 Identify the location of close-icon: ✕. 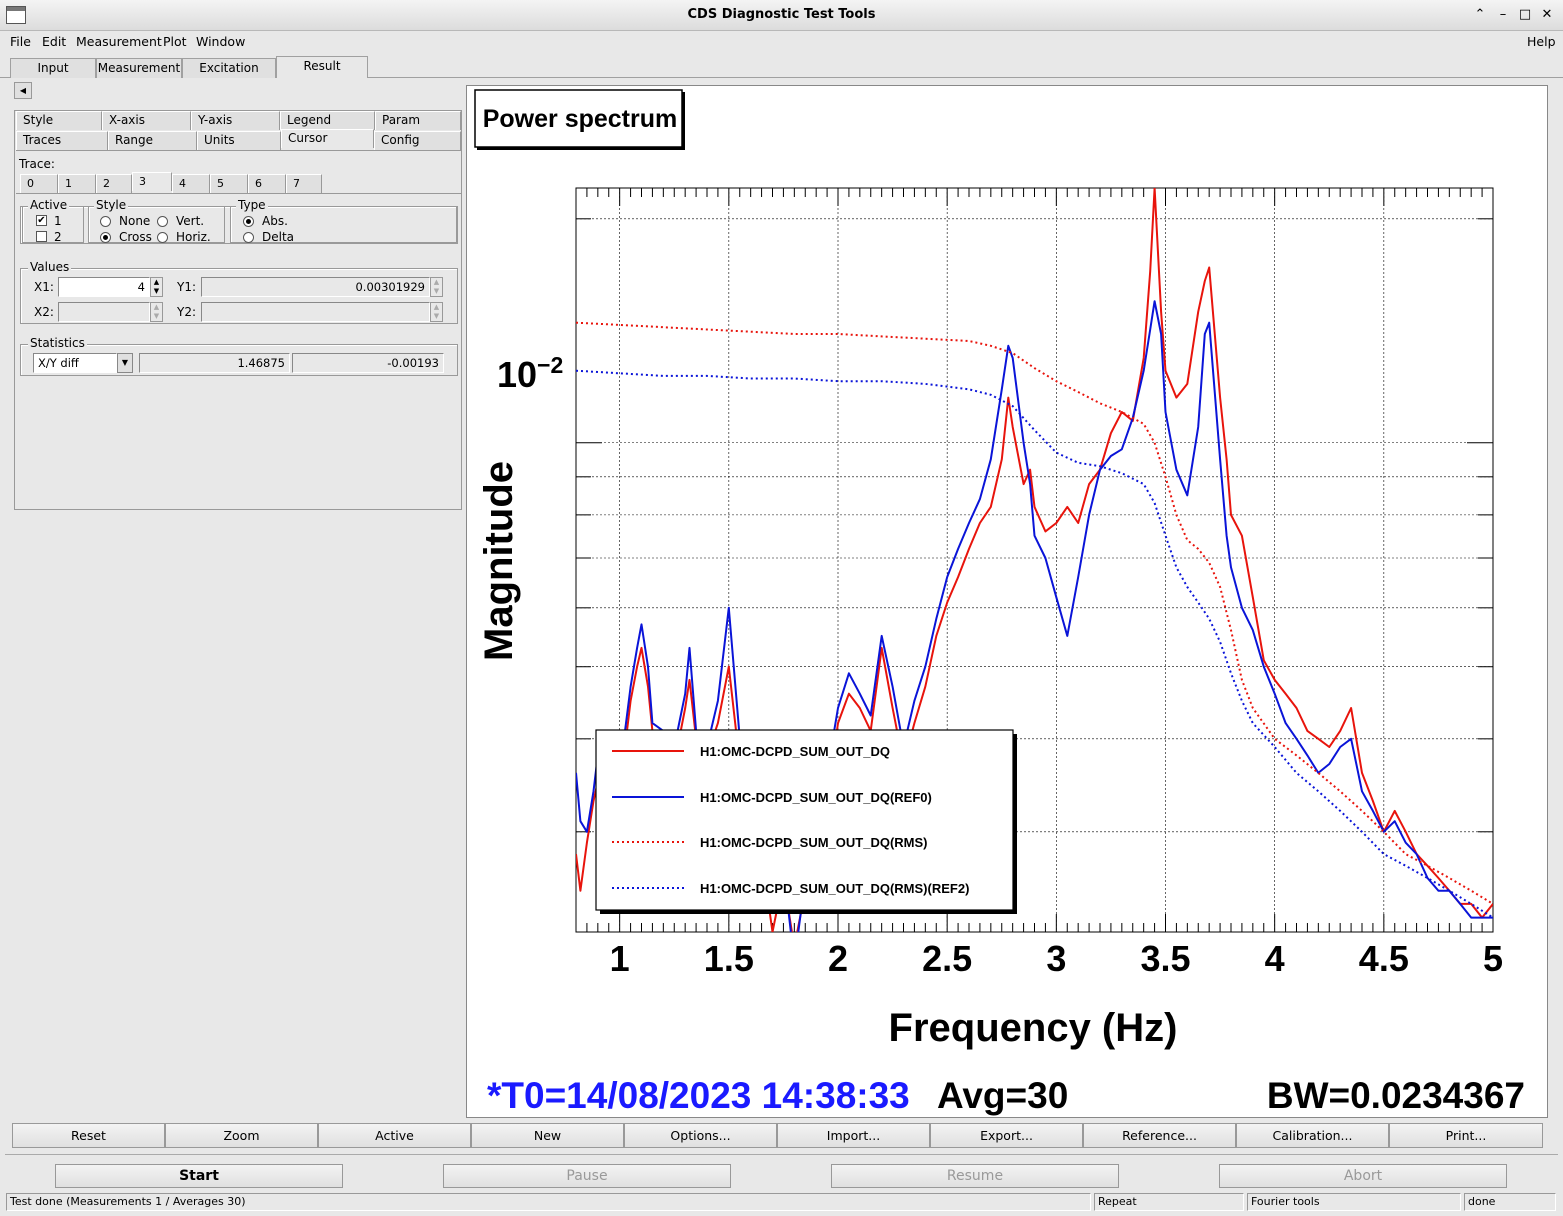
(1547, 15).